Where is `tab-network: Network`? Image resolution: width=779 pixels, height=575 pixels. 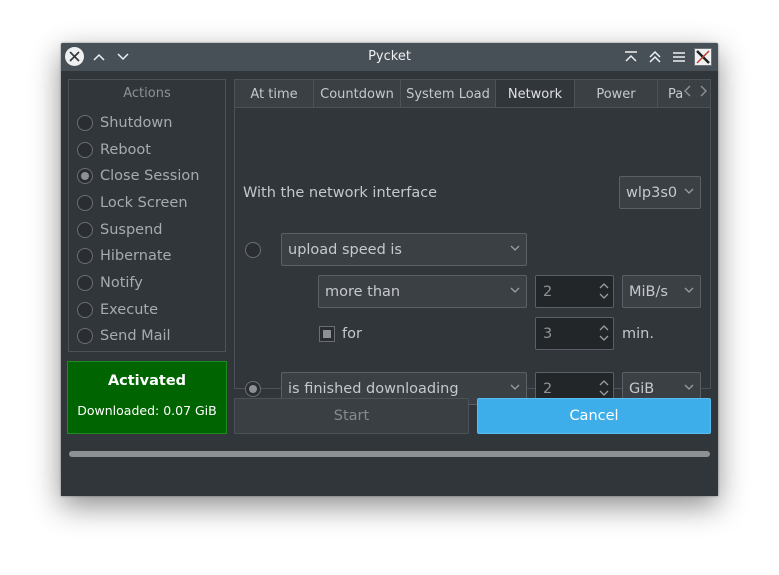 tab-network: Network is located at coordinates (535, 94).